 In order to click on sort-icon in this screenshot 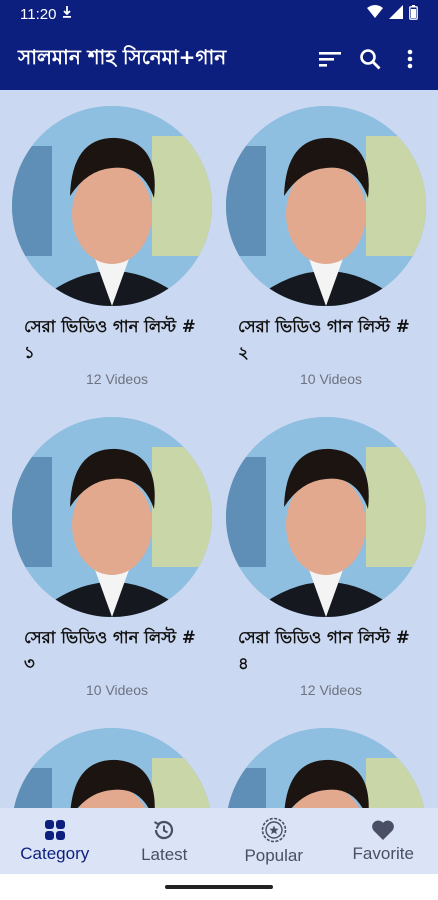, I will do `click(330, 59)`.